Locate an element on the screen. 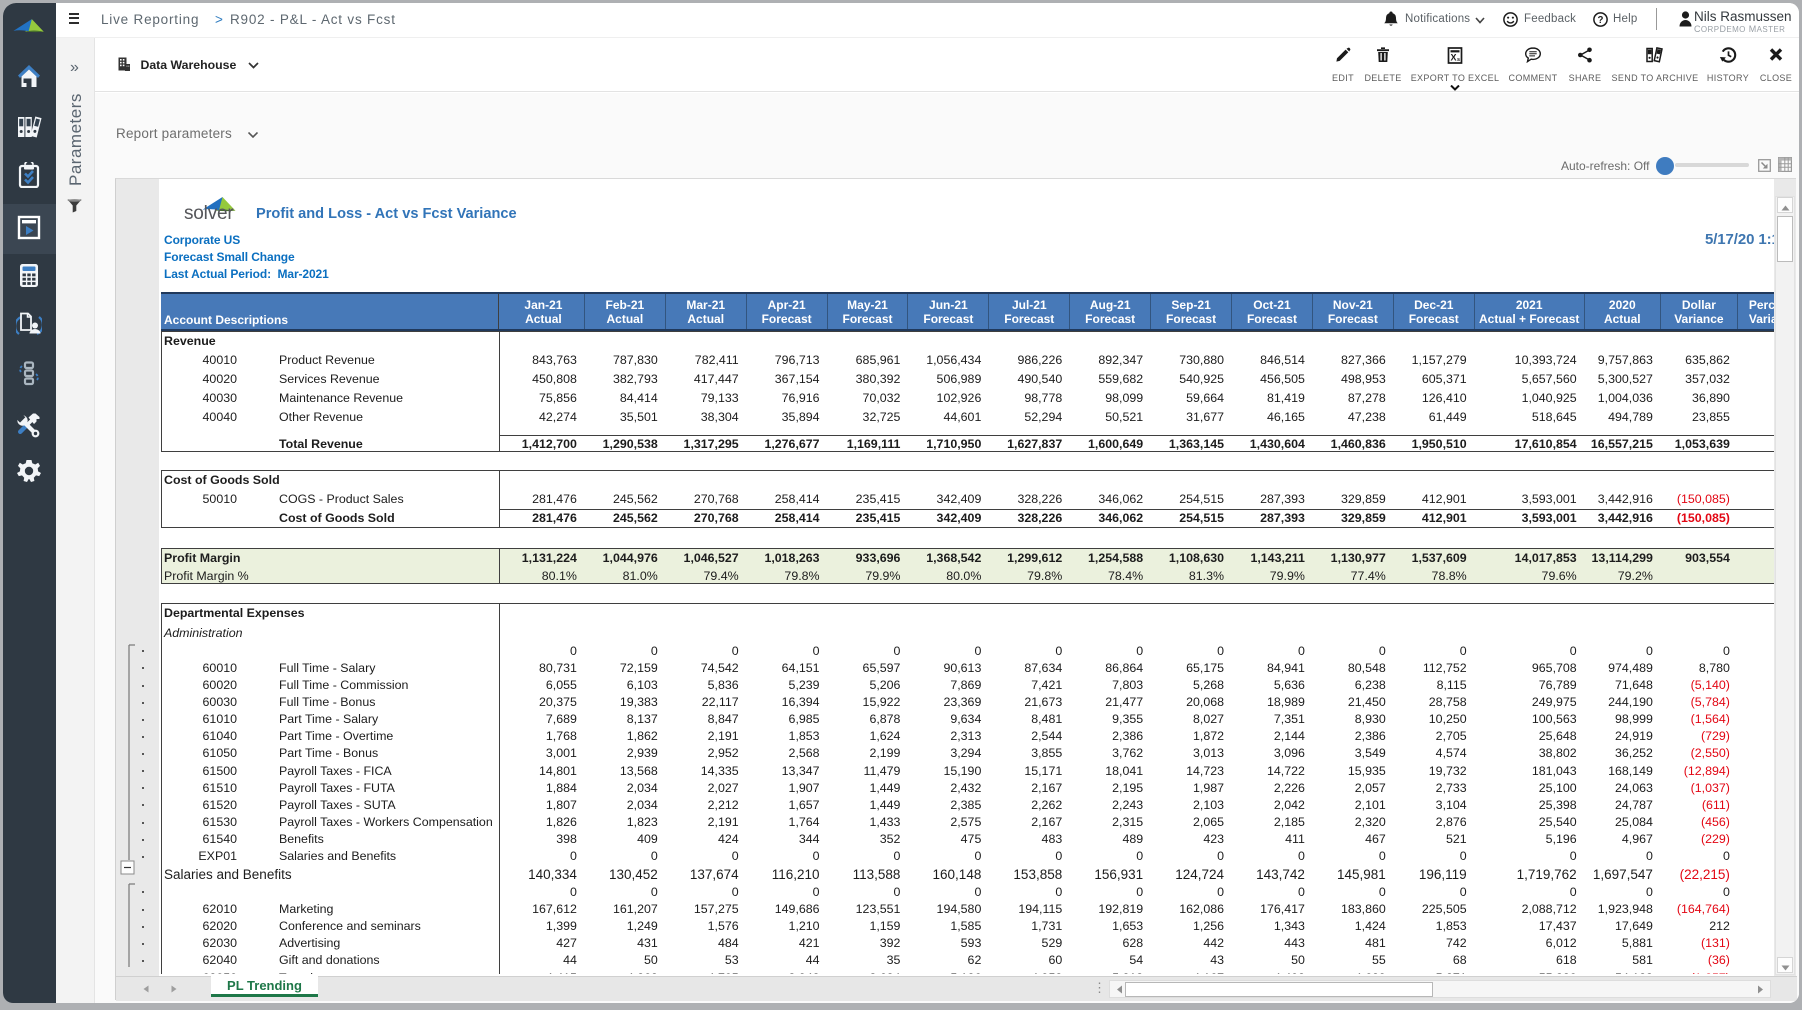  svg-text: s is located at coordinates (1458, 60).